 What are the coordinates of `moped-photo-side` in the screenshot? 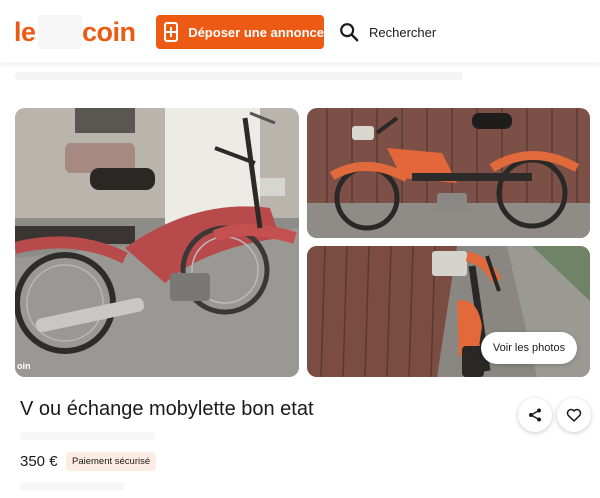 It's located at (448, 173).